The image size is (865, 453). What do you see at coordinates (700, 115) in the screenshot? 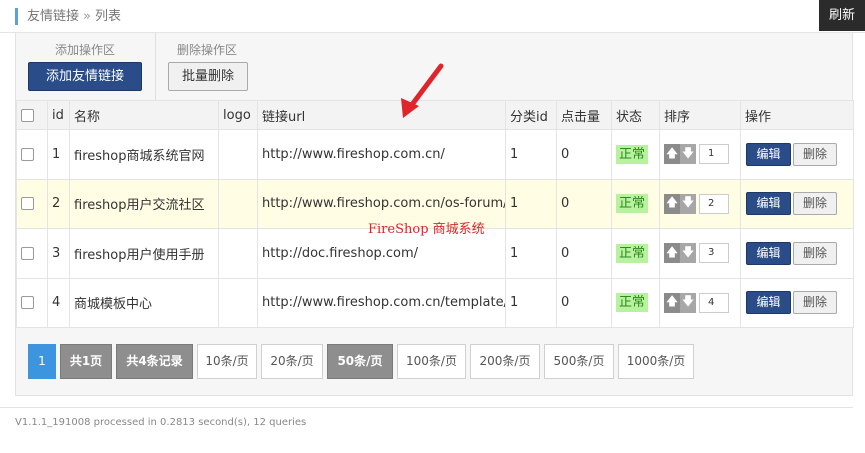
I see `column-header-sort: 排序` at bounding box center [700, 115].